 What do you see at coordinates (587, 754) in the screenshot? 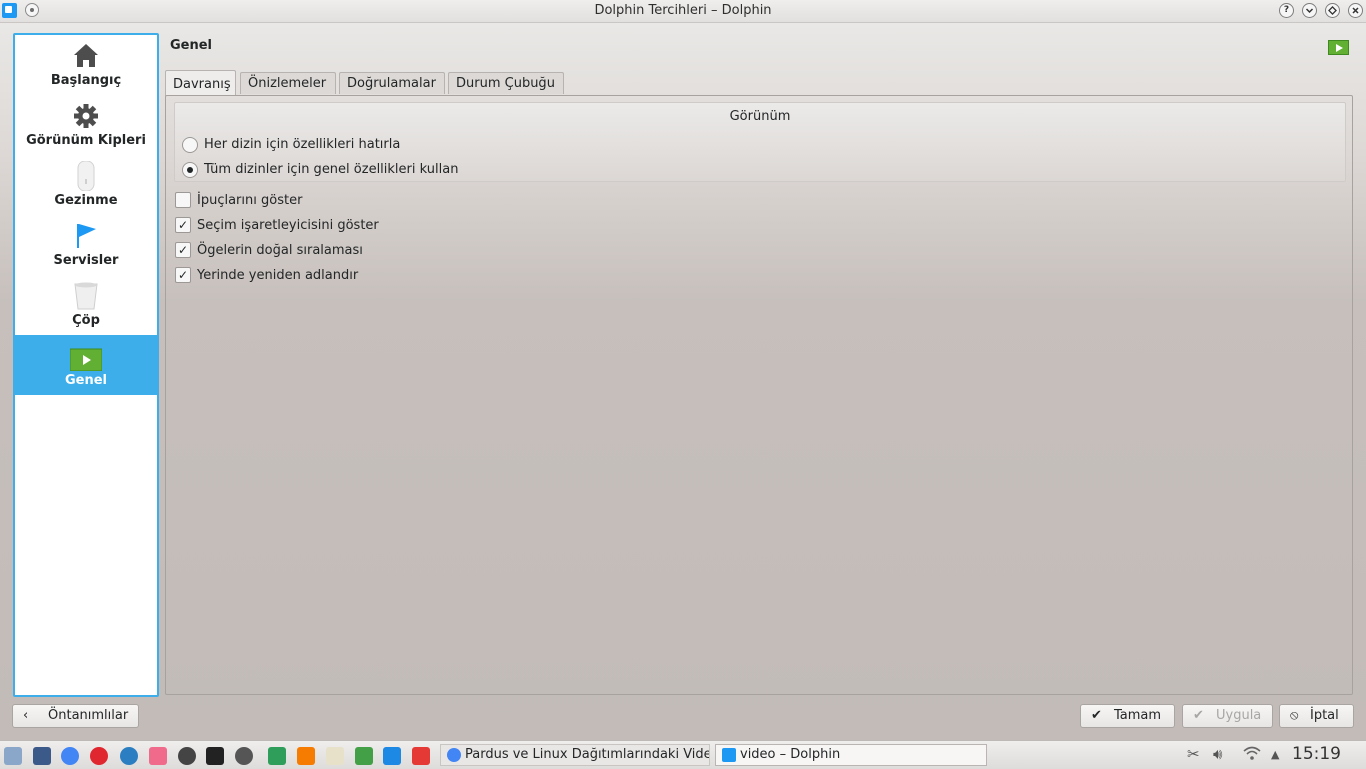
I see `task-label: Pardus ve Linux Dağıtımlarındaki Vide` at bounding box center [587, 754].